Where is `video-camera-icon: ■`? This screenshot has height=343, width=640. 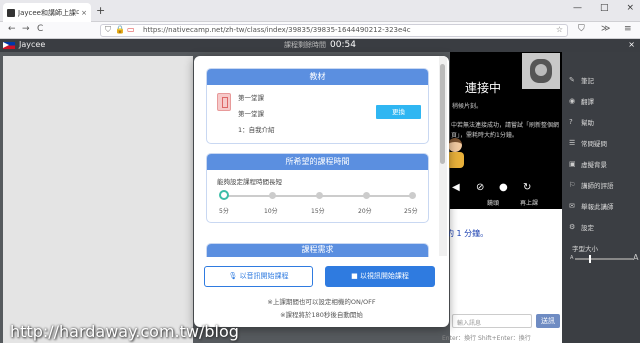
video-camera-icon: ■ is located at coordinates (355, 276).